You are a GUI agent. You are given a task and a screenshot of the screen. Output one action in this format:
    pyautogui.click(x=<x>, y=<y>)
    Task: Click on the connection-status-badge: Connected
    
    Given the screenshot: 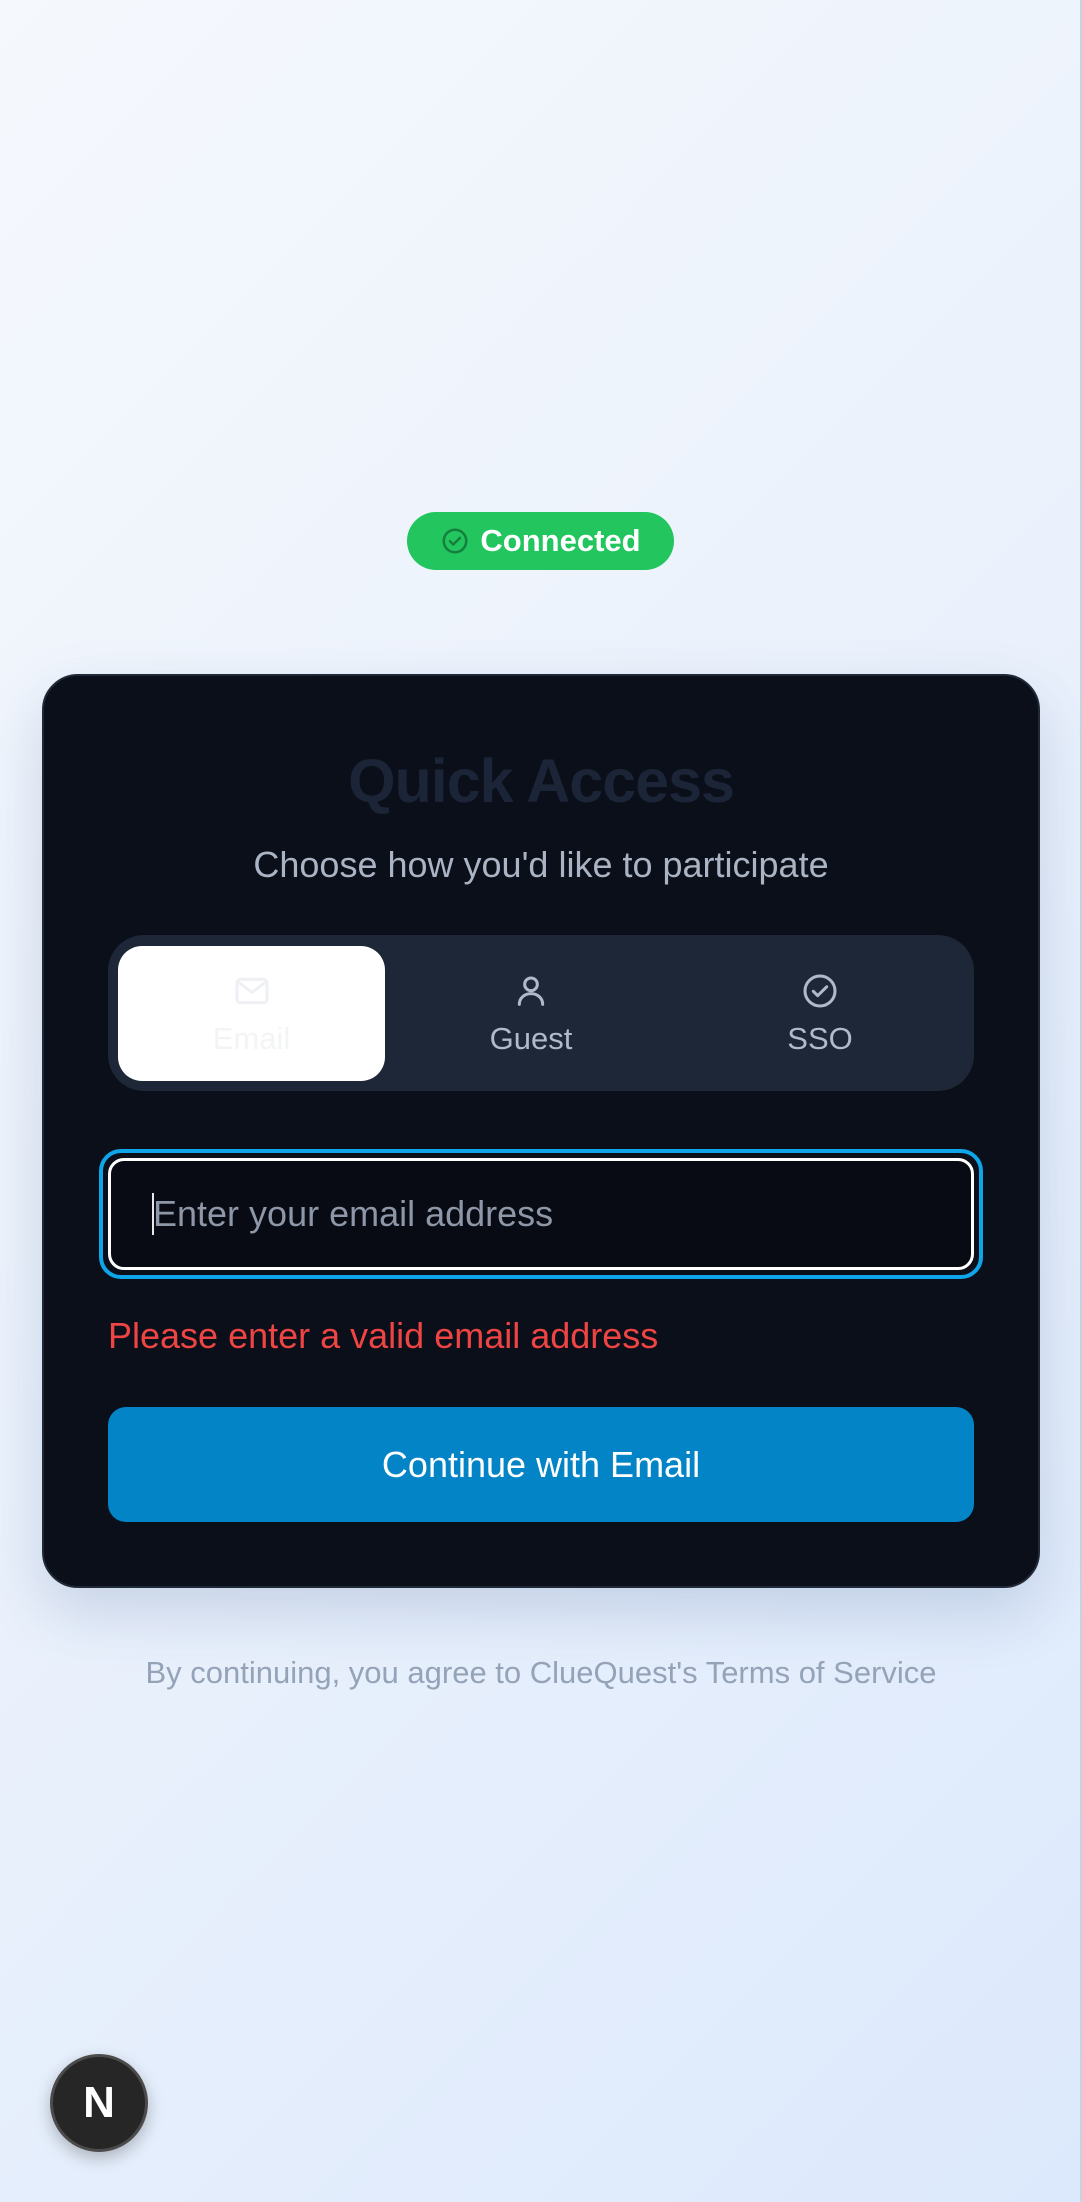 What is the action you would take?
    pyautogui.click(x=540, y=541)
    